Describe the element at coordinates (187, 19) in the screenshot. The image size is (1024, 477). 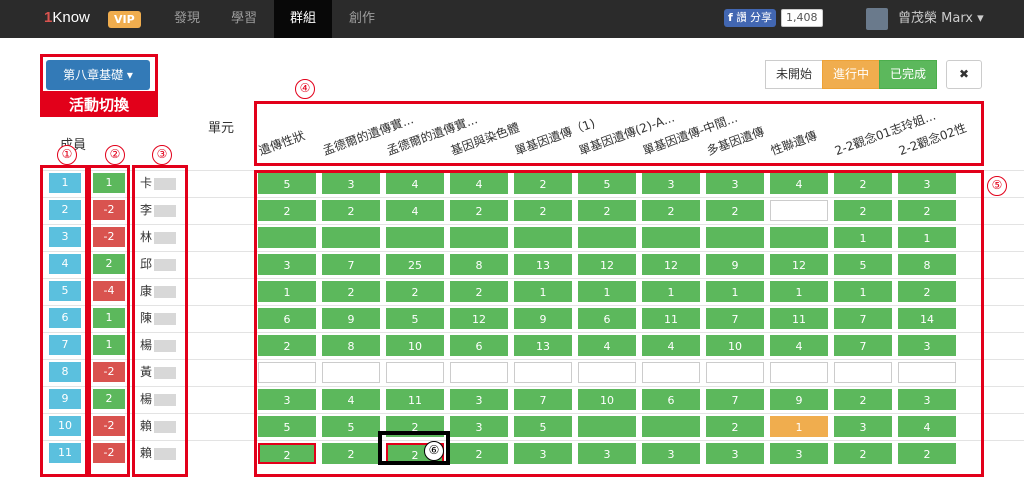
I see `nav-discover: 發現` at that location.